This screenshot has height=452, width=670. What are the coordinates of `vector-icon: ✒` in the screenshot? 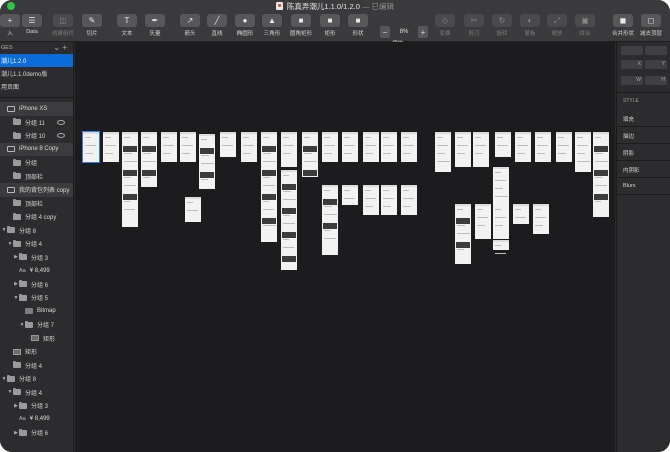 It's located at (155, 20).